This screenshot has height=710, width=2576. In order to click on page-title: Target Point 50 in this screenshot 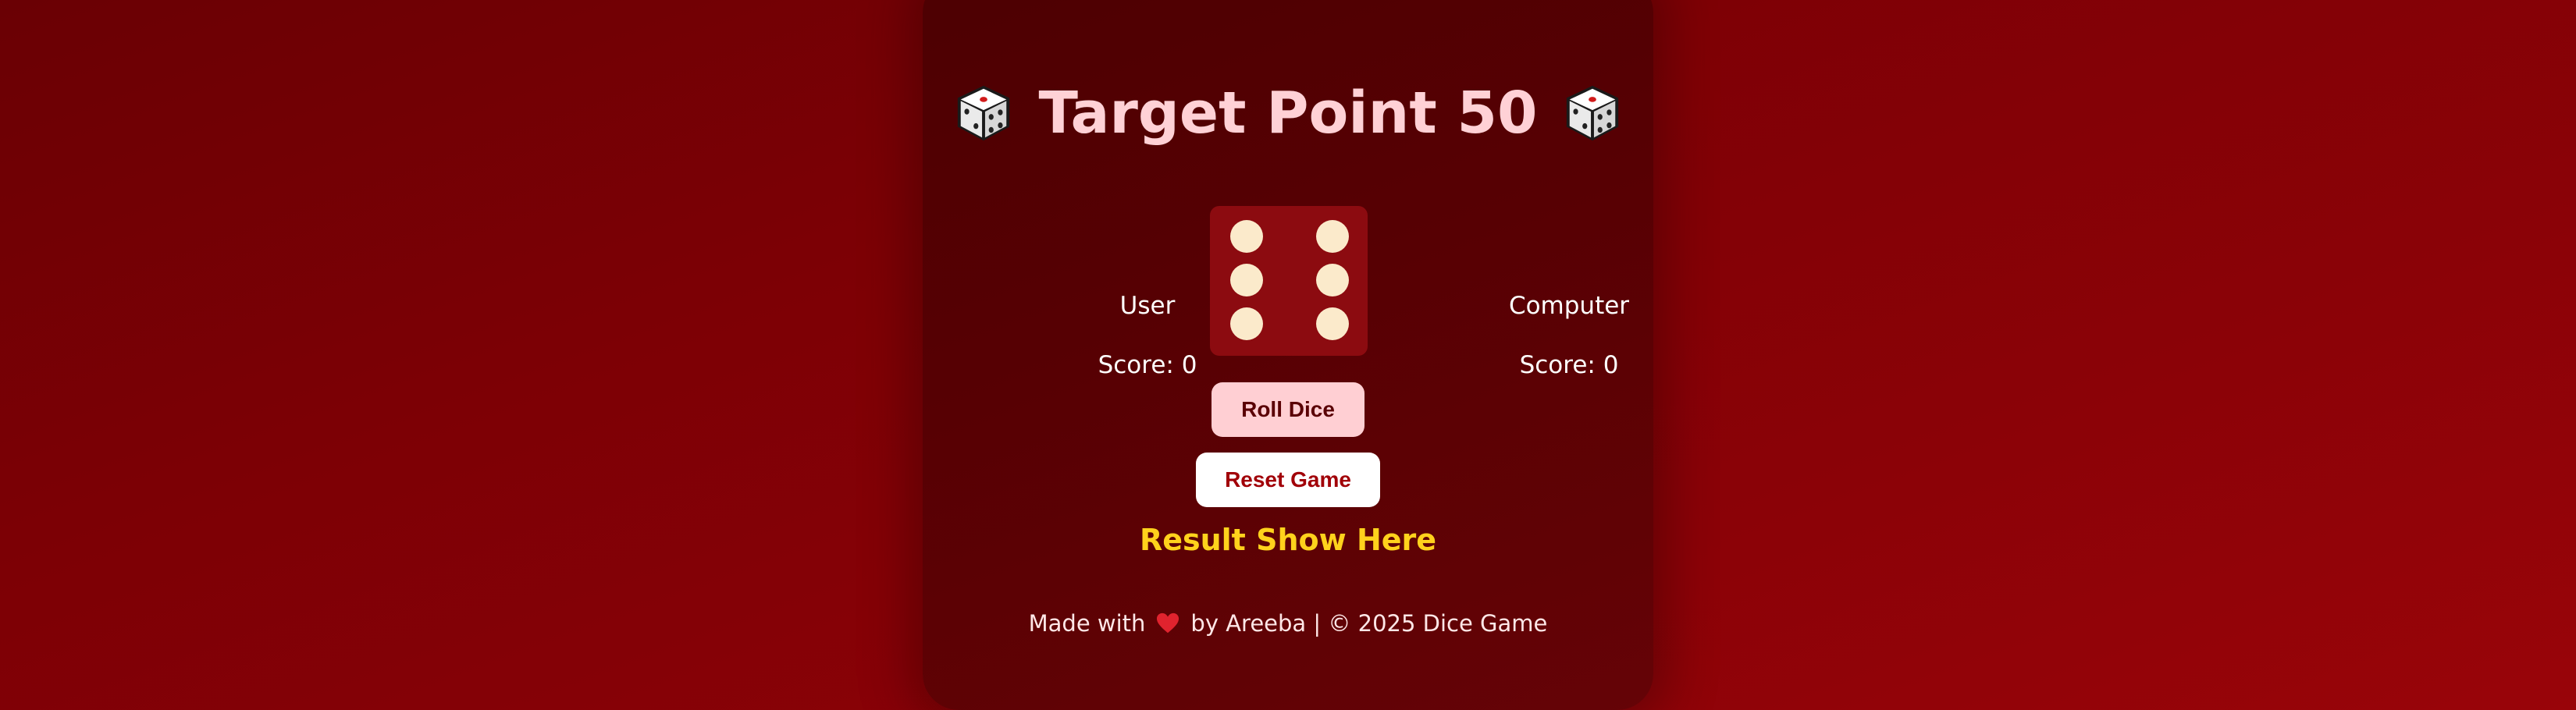, I will do `click(1288, 113)`.